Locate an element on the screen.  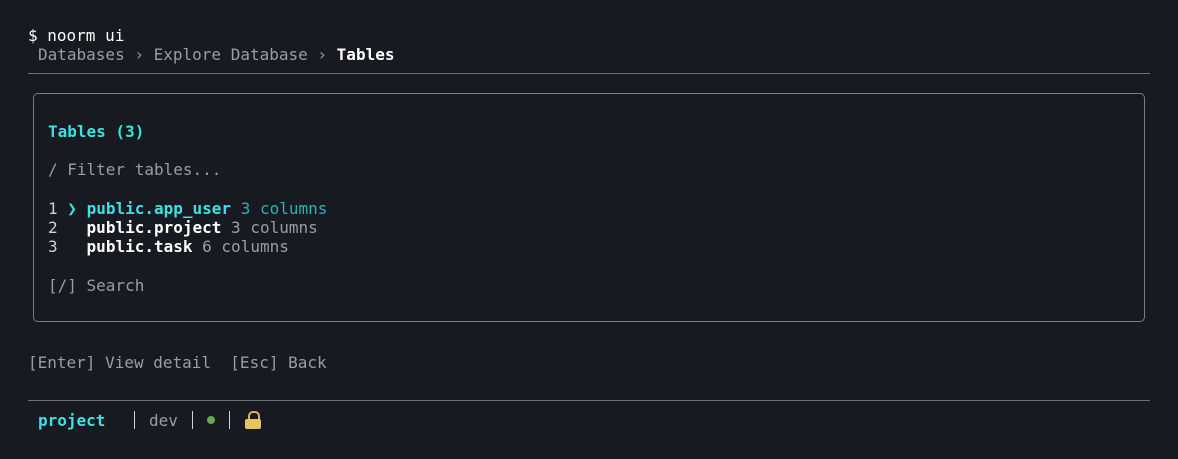
statusbar-divider is located at coordinates (589, 400).